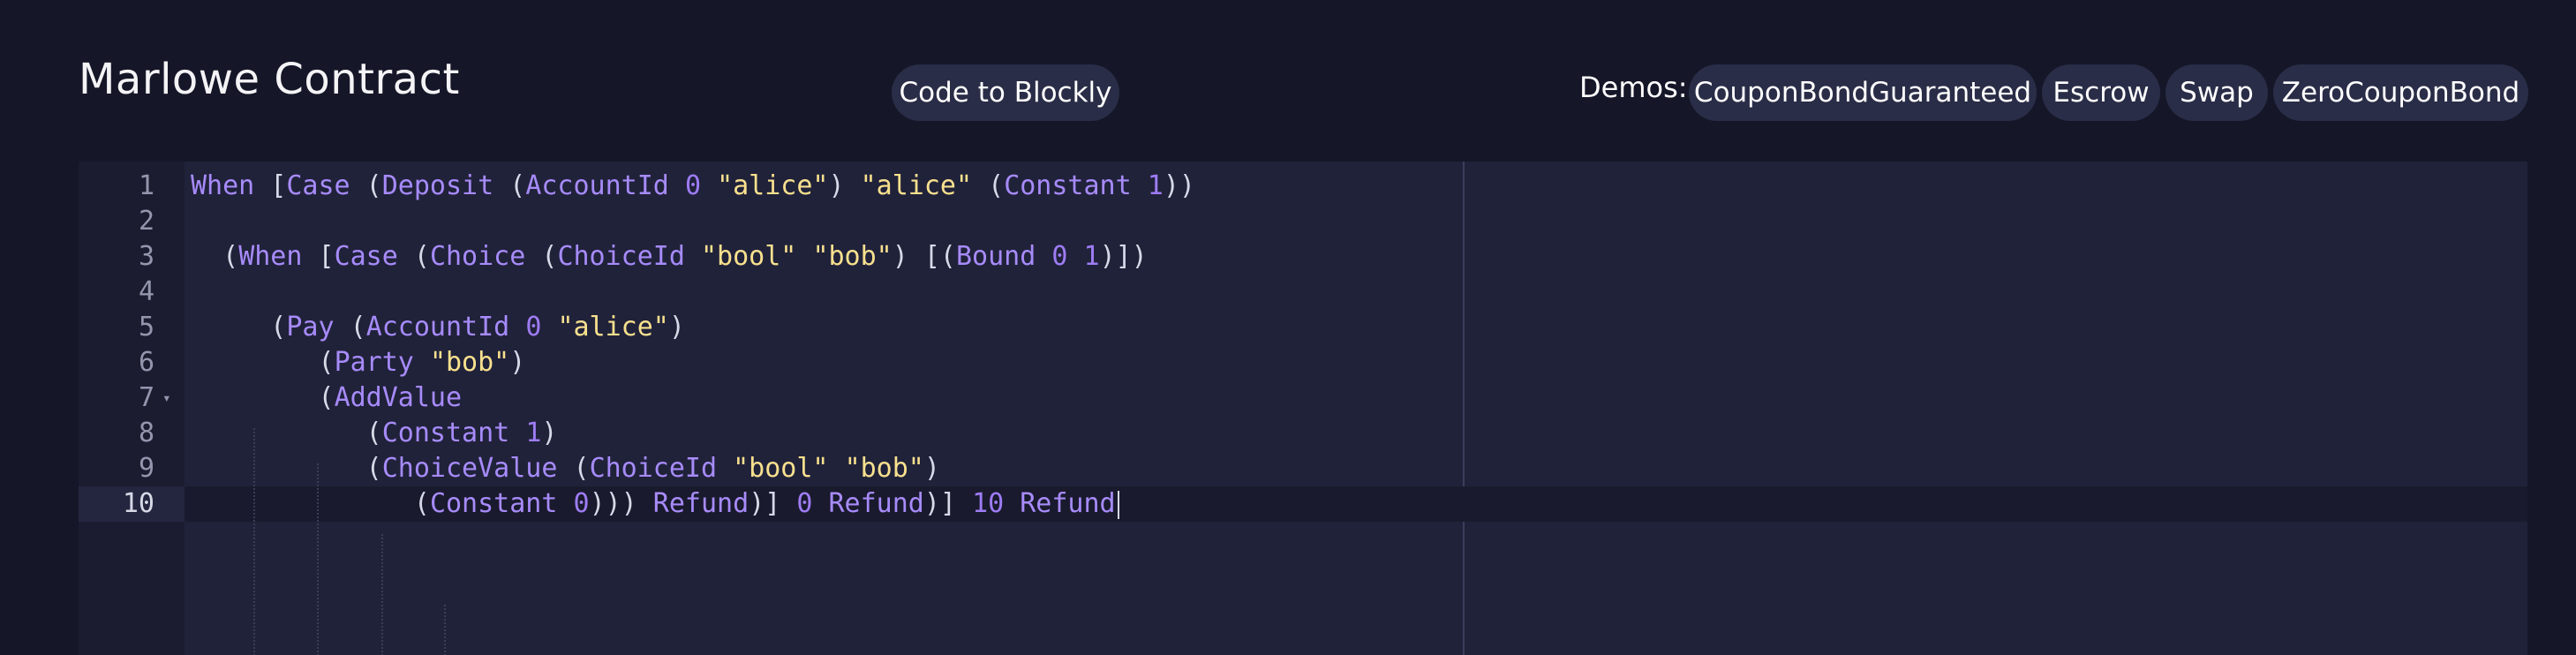 The width and height of the screenshot is (2576, 655). What do you see at coordinates (1118, 505) in the screenshot?
I see `text-cursor` at bounding box center [1118, 505].